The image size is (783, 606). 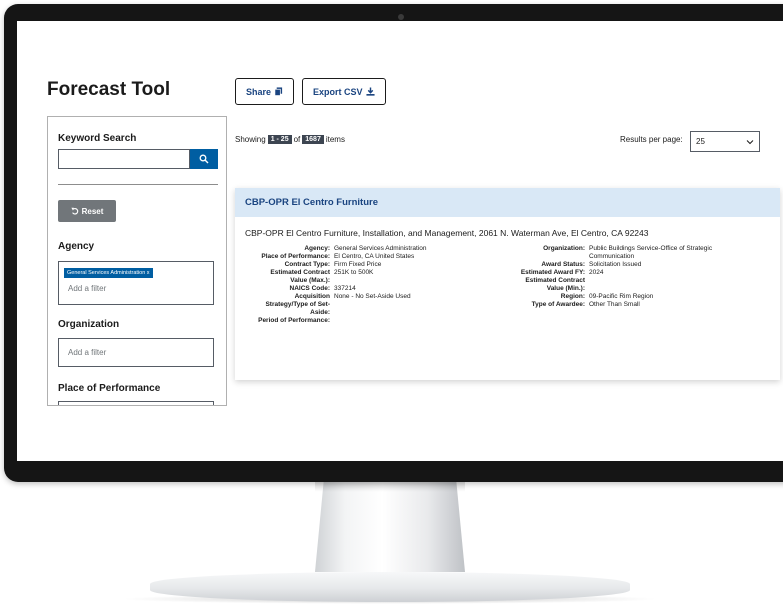 I want to click on keyword-search-input, so click(x=124, y=159).